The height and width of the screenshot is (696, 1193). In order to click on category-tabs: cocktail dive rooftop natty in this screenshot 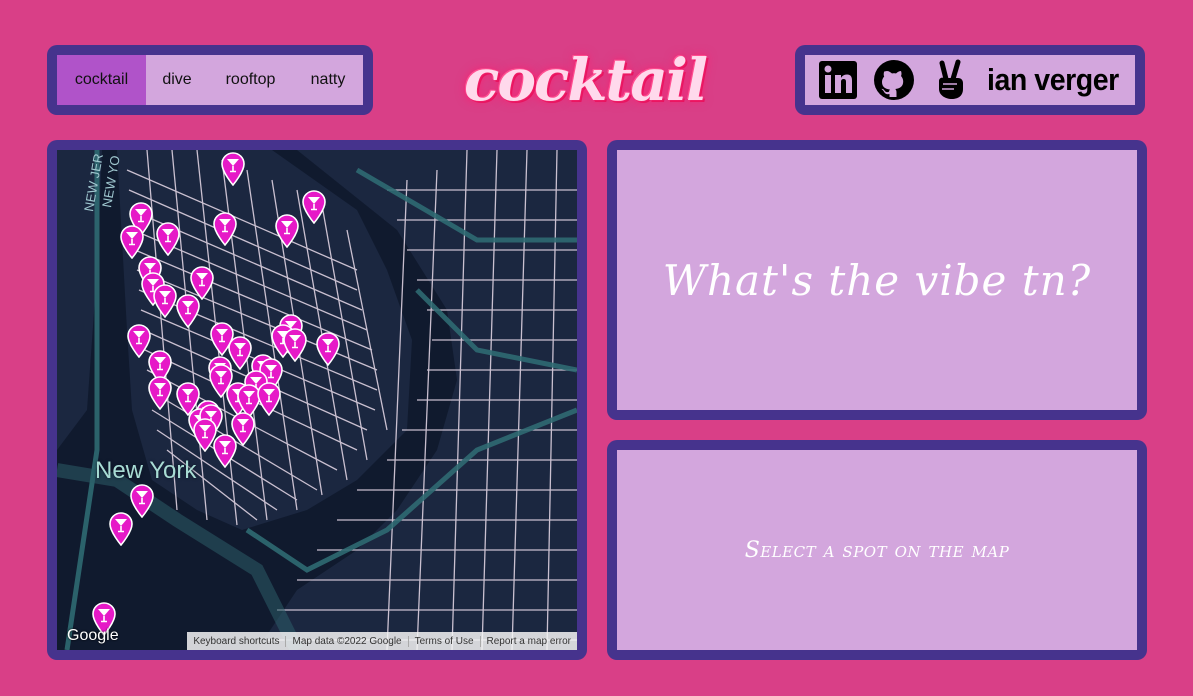, I will do `click(210, 80)`.